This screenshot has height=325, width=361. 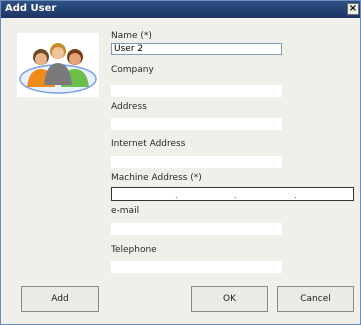 What do you see at coordinates (196, 124) in the screenshot?
I see `address-field` at bounding box center [196, 124].